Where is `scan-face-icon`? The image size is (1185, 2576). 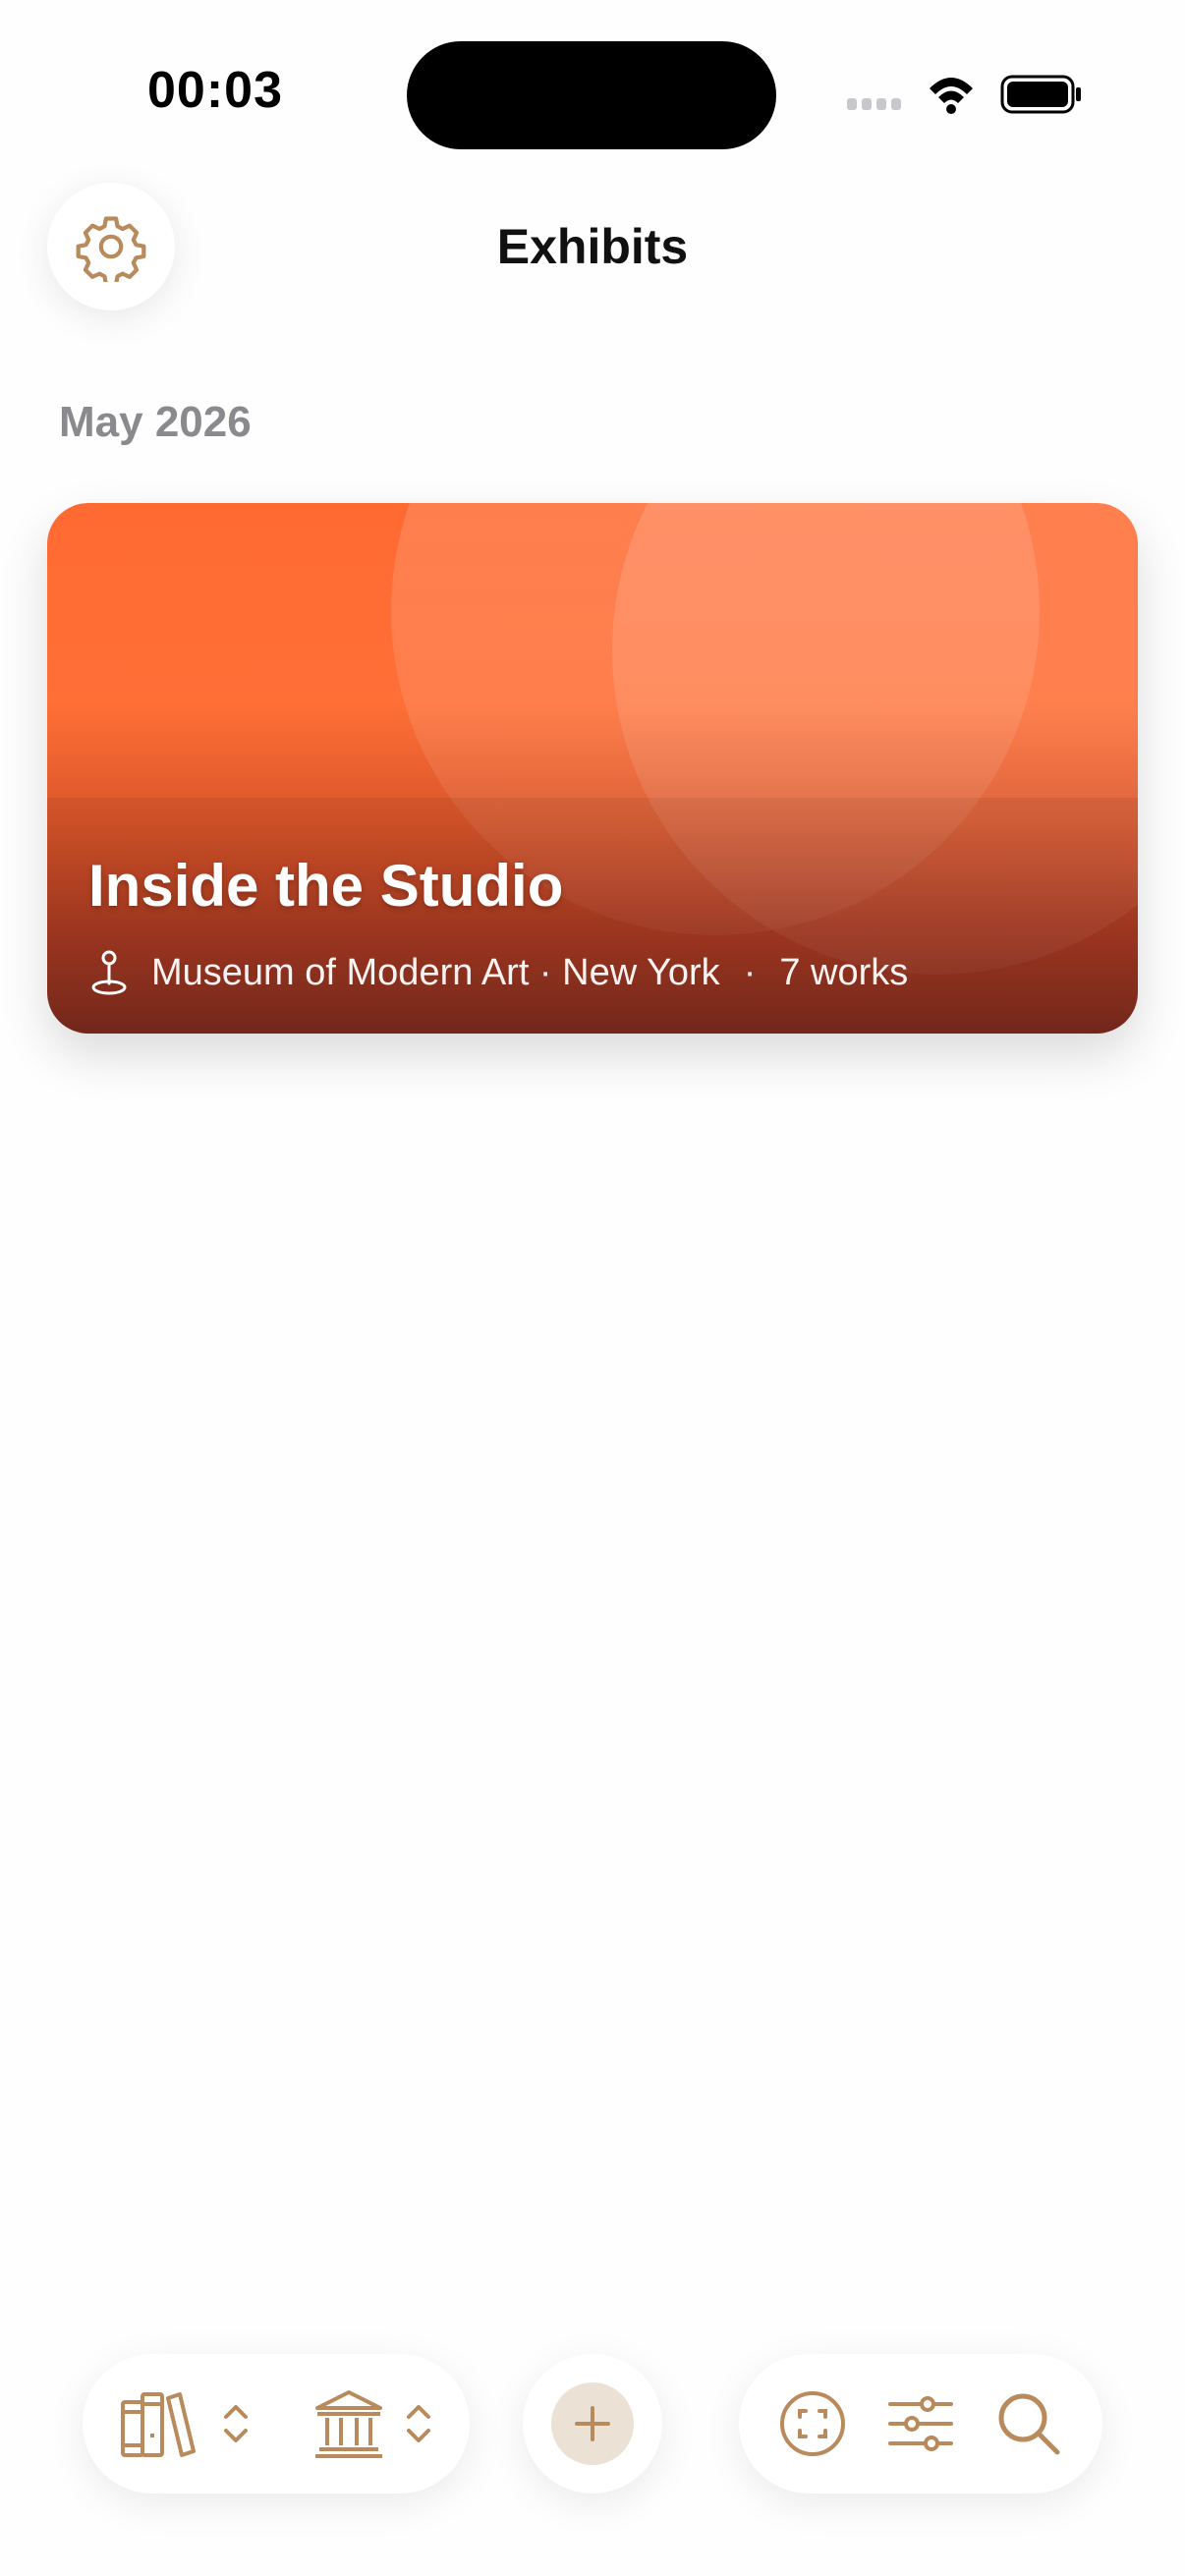 scan-face-icon is located at coordinates (813, 2423).